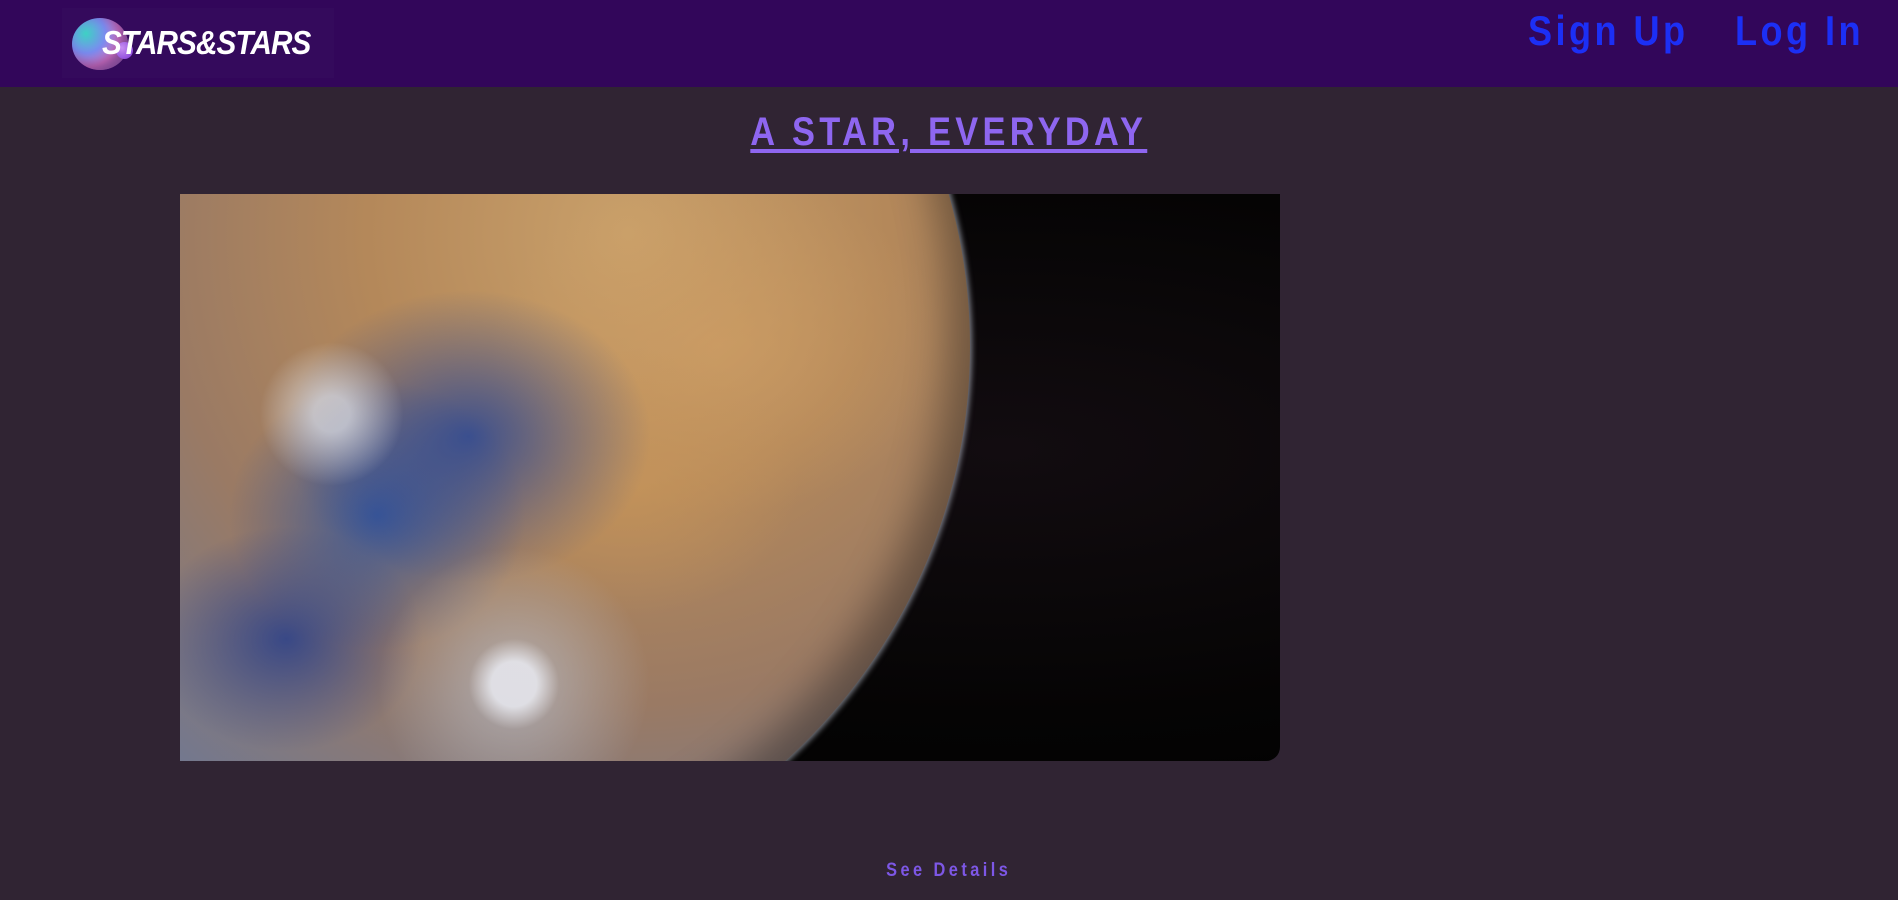 Image resolution: width=1898 pixels, height=900 pixels. Describe the element at coordinates (102, 43) in the screenshot. I see `planet-orb-icon` at that location.